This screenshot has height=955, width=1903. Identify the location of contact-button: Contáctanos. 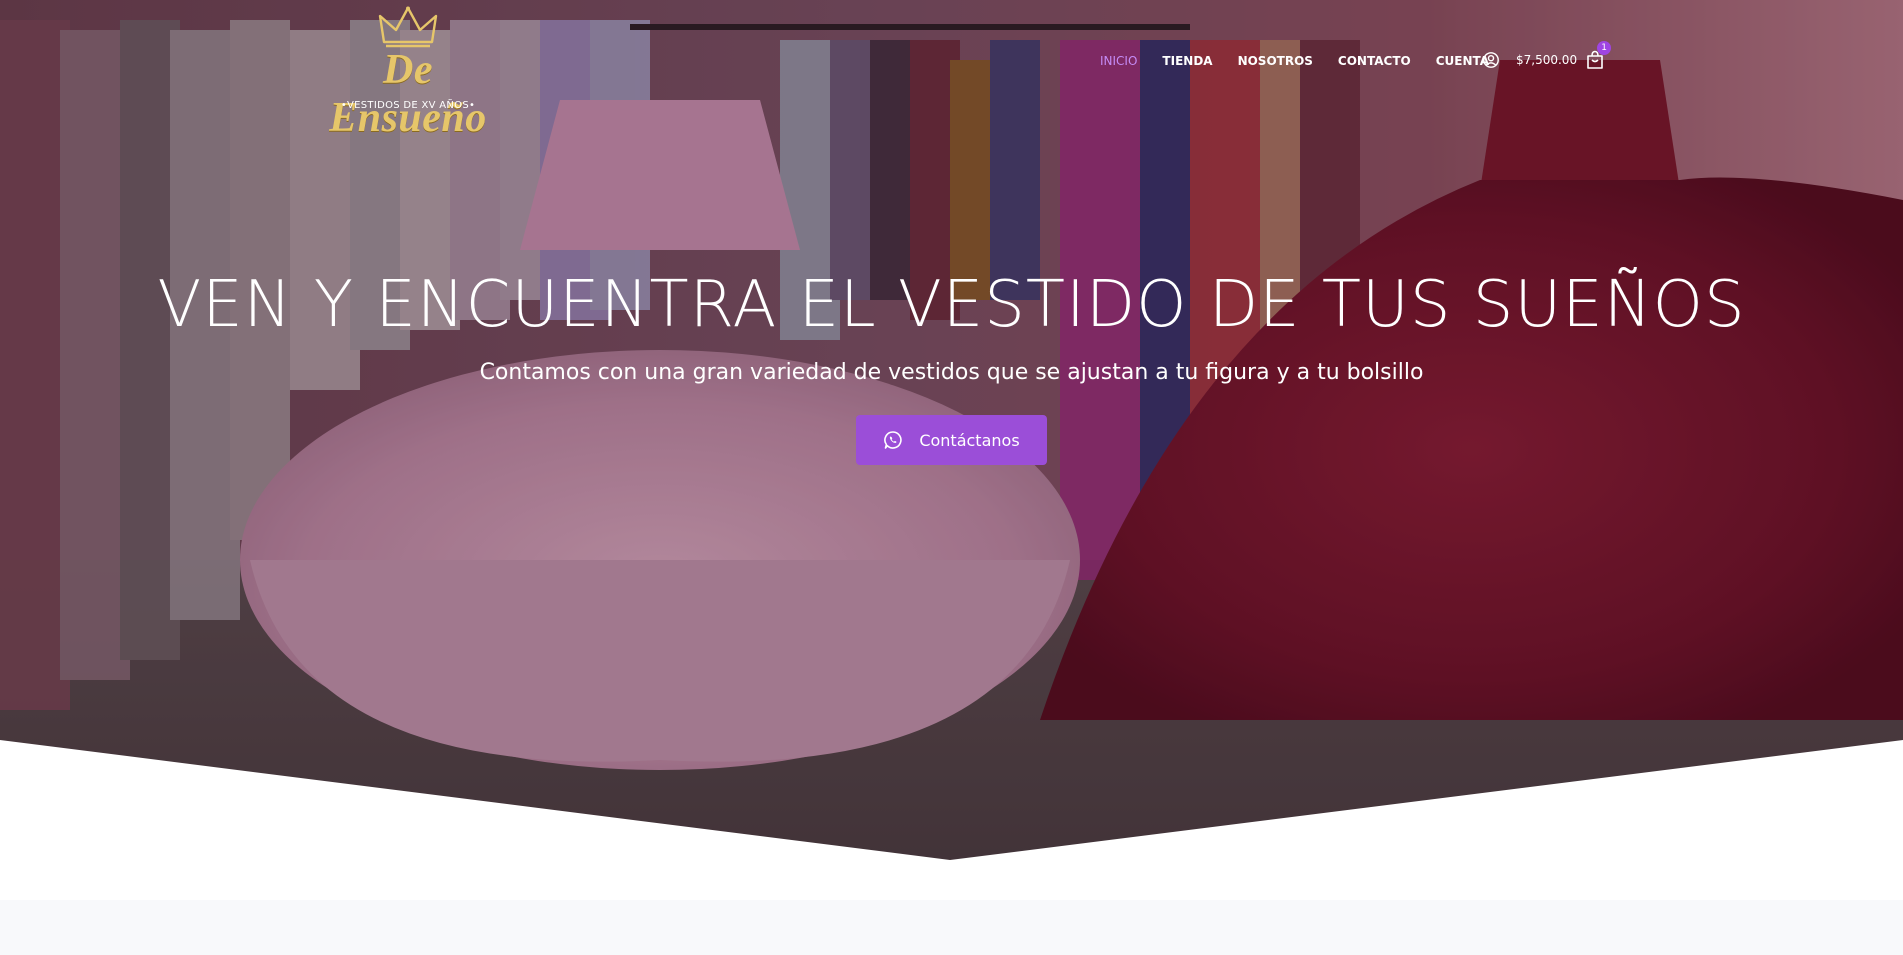
(951, 440).